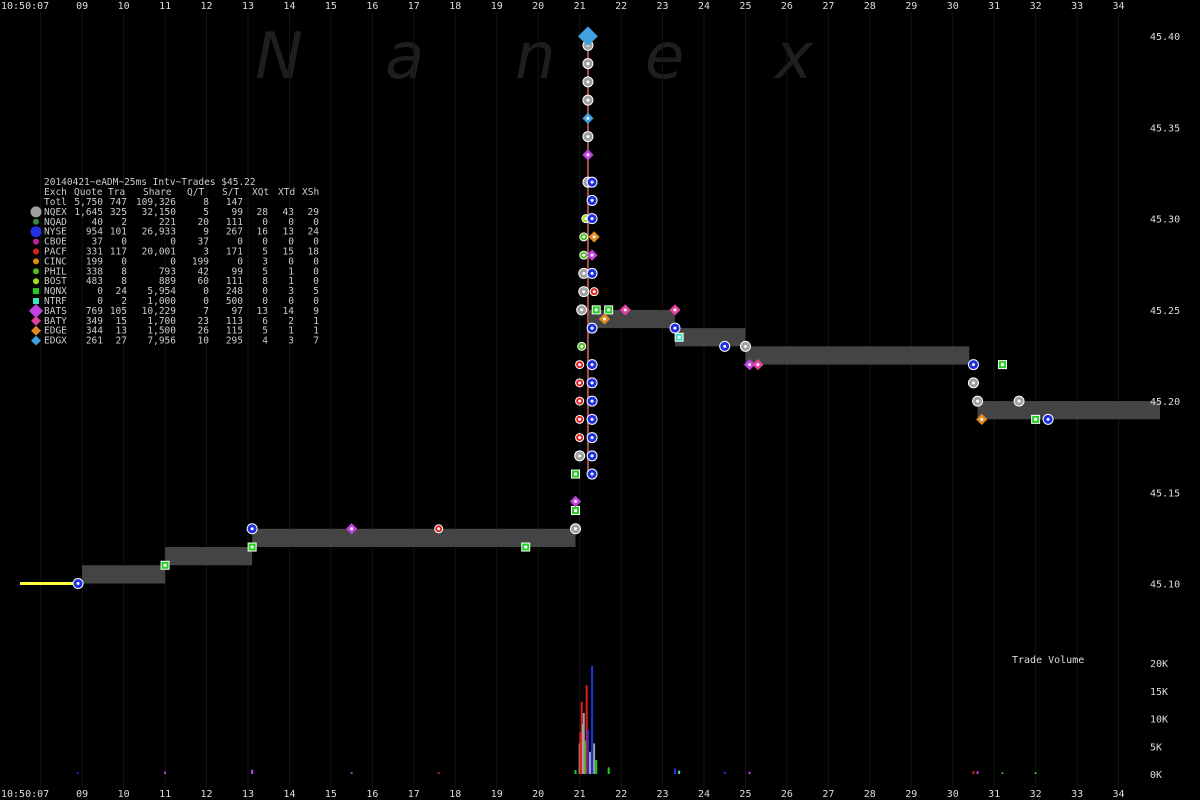 Image resolution: width=1200 pixels, height=800 pixels. Describe the element at coordinates (497, 794) in the screenshot. I see `x-tick-label-bottom: 19` at that location.